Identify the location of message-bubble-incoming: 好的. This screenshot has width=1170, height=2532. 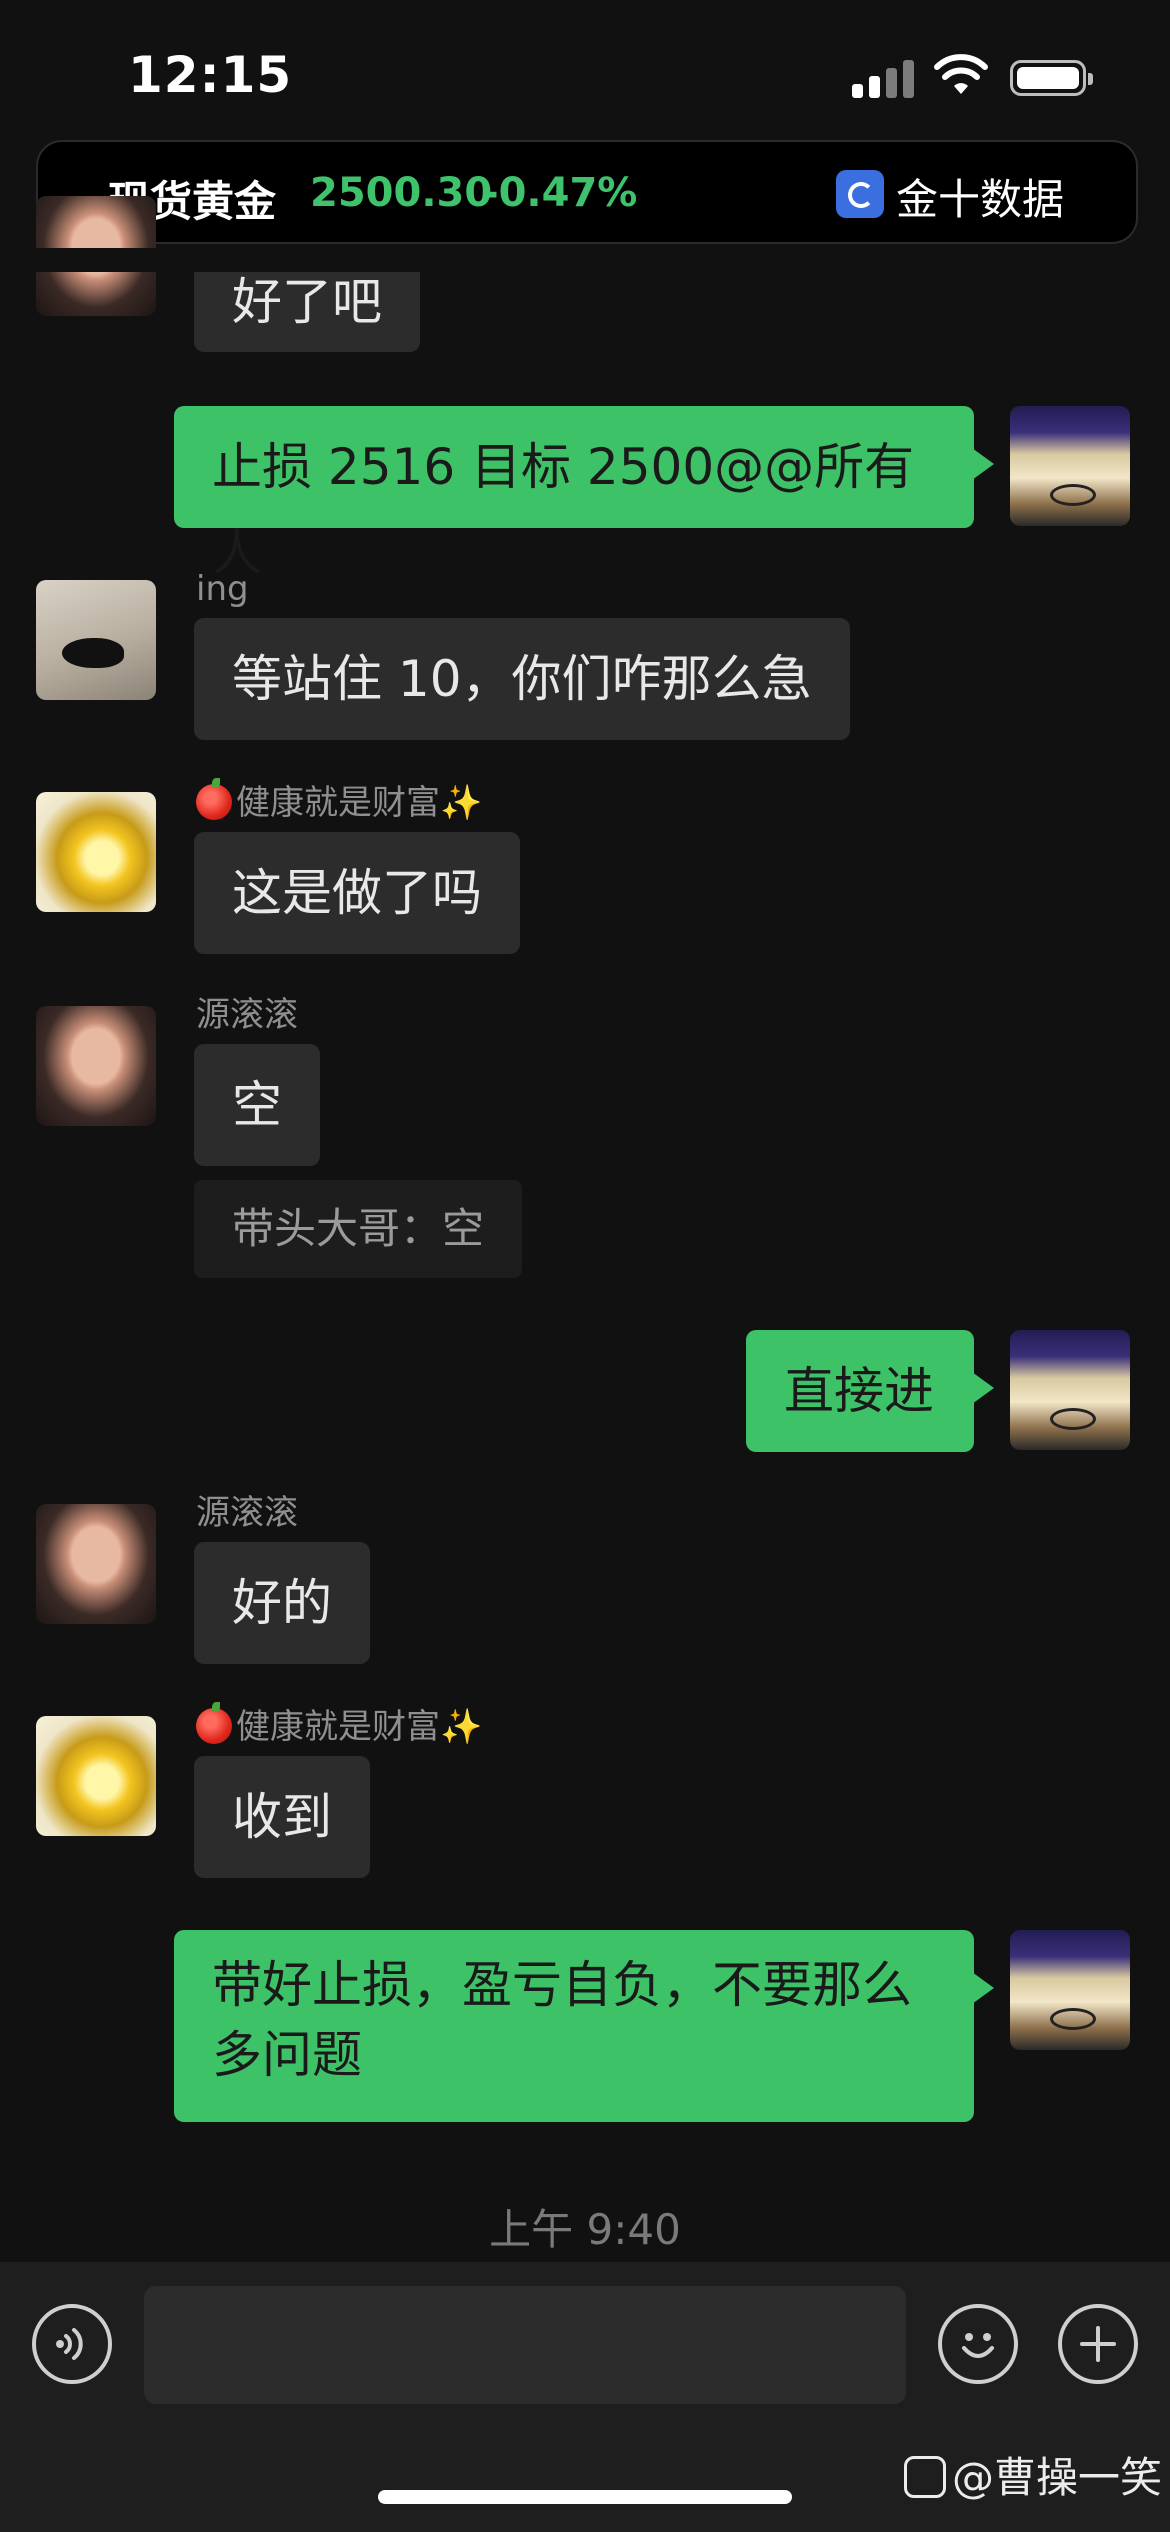
(282, 1603).